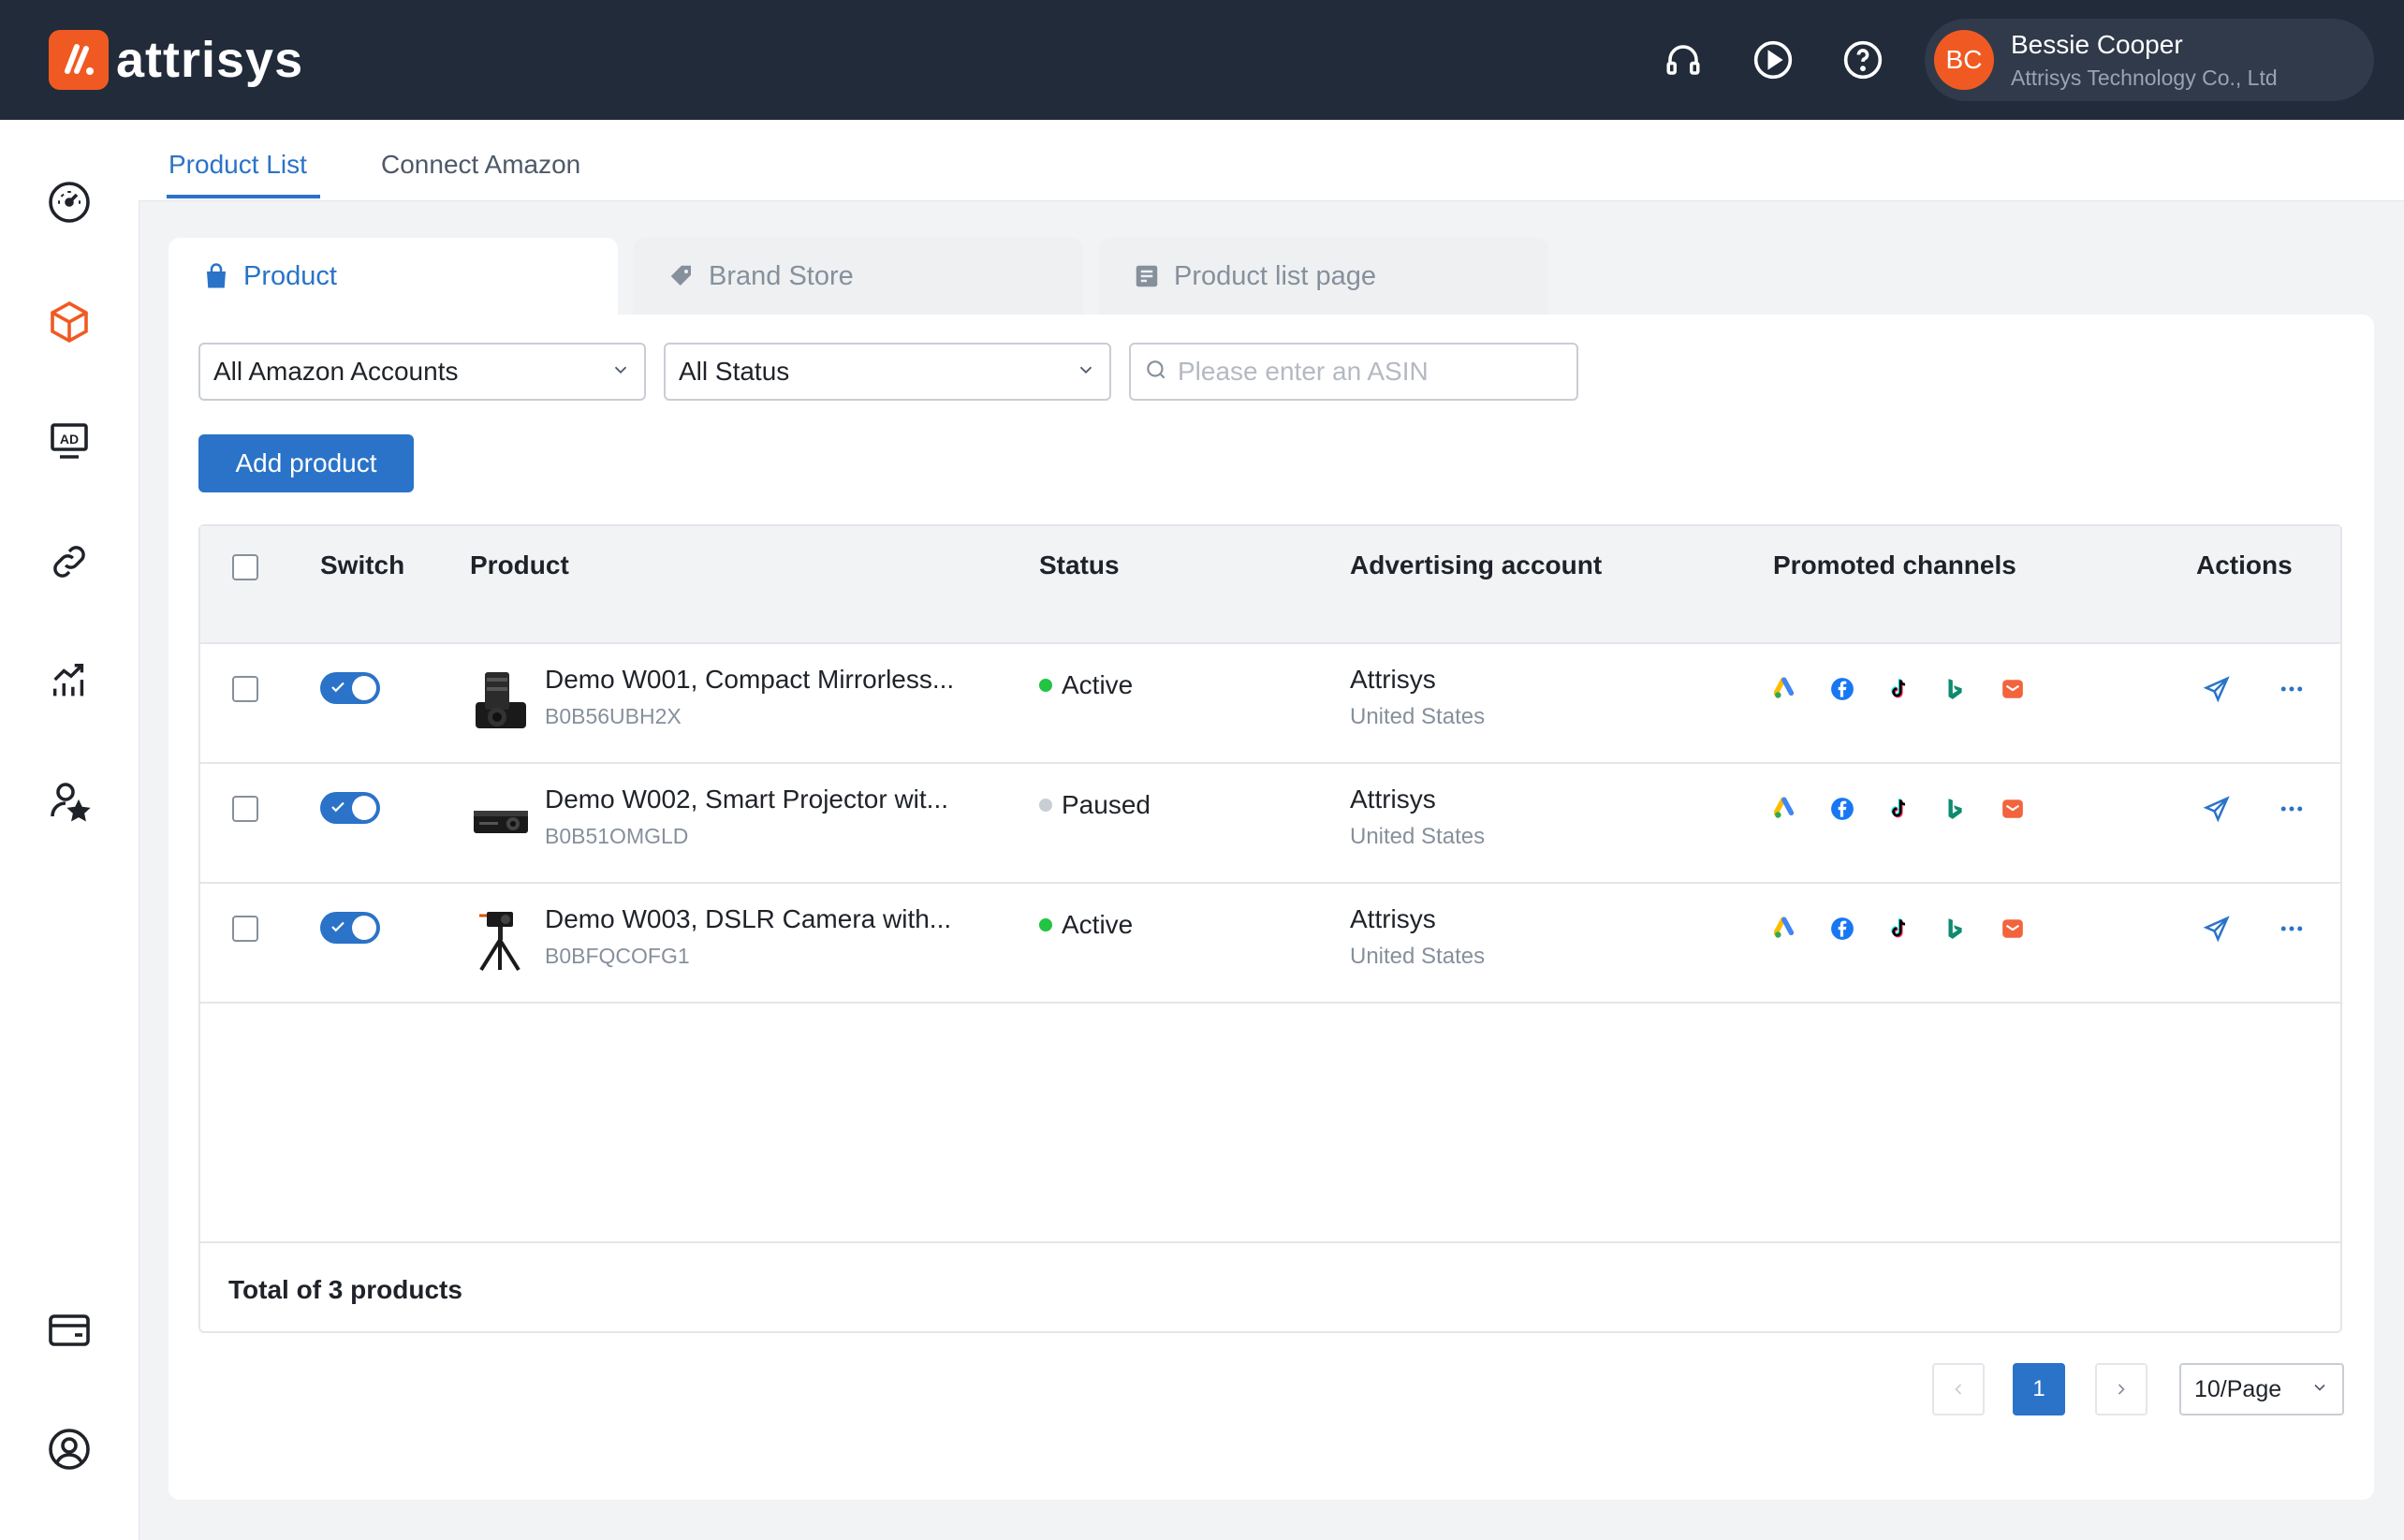 This screenshot has width=2404, height=1540. I want to click on chevron-left-icon, so click(1959, 1389).